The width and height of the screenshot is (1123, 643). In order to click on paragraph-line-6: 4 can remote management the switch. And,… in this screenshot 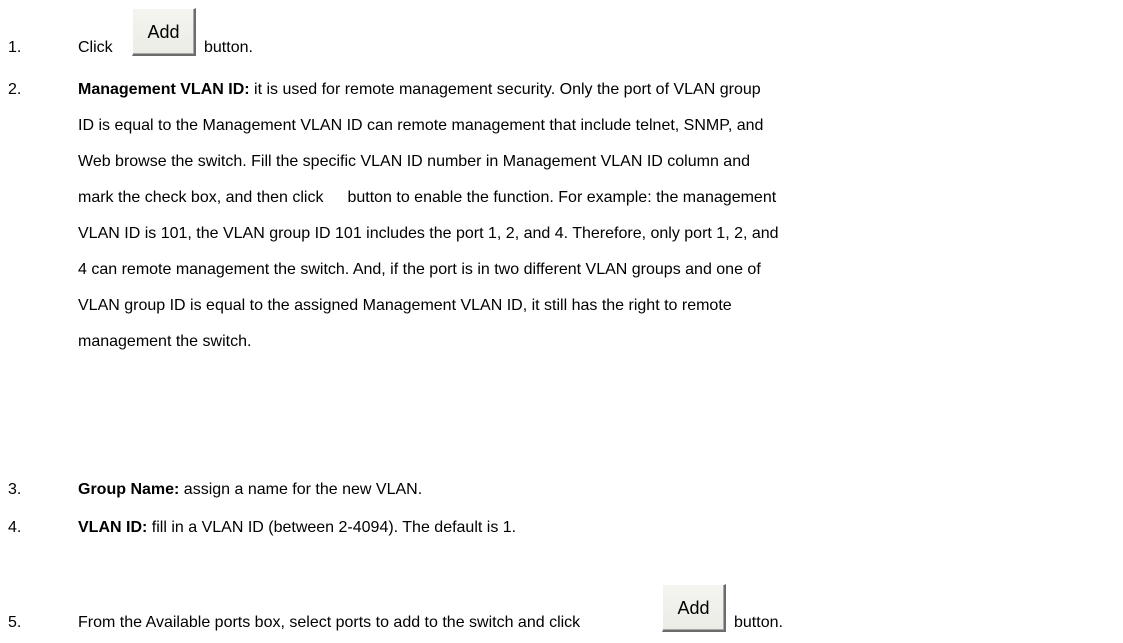, I will do `click(419, 269)`.